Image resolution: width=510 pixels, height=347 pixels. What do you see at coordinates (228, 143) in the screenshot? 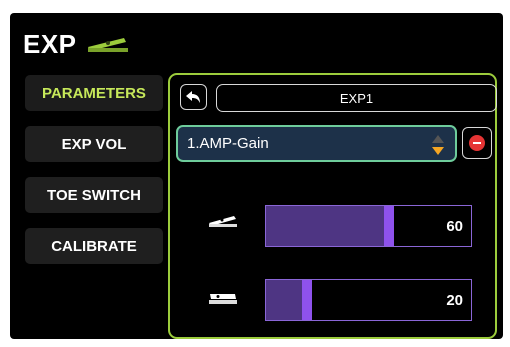
I see `parameter-select-value: 1.AMP-Gain` at bounding box center [228, 143].